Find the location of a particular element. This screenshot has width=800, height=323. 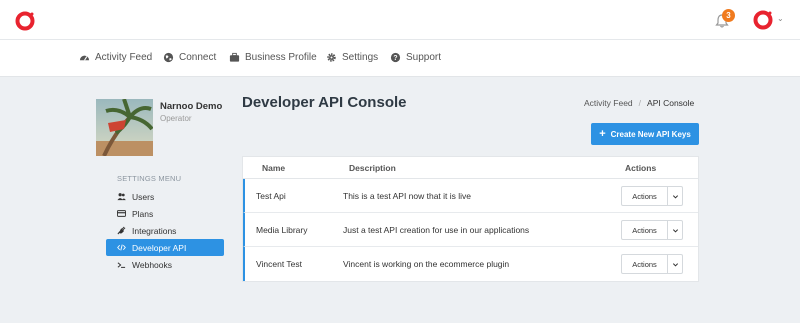

nav-label: Business Profile is located at coordinates (281, 57).